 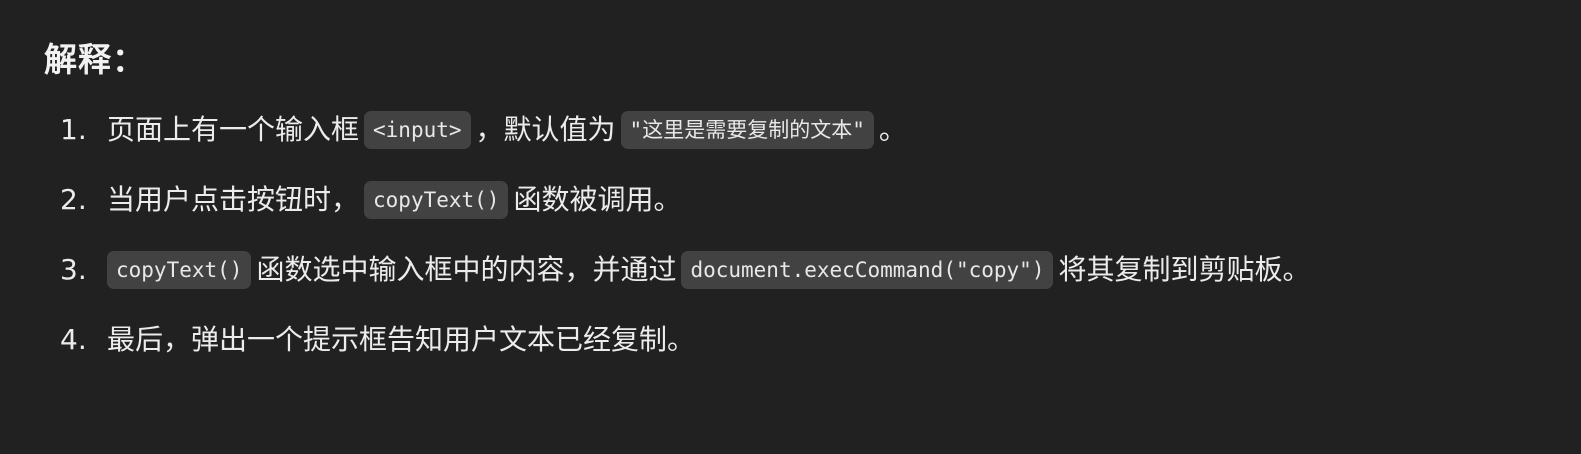 I want to click on list-item-text: 当用户点击按钮时， copyText() 函数被调用。, so click(x=787, y=200).